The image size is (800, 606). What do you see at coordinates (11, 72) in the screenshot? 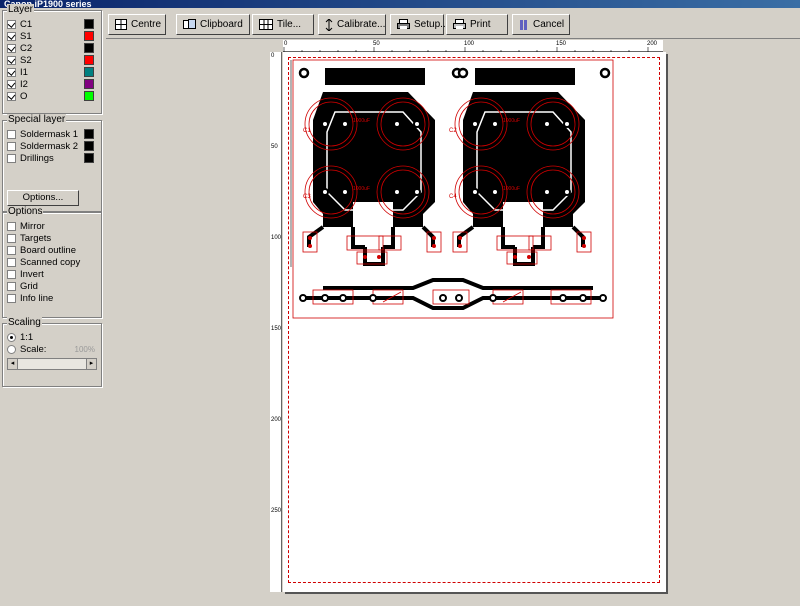
I see `layer-i1-checkbox` at bounding box center [11, 72].